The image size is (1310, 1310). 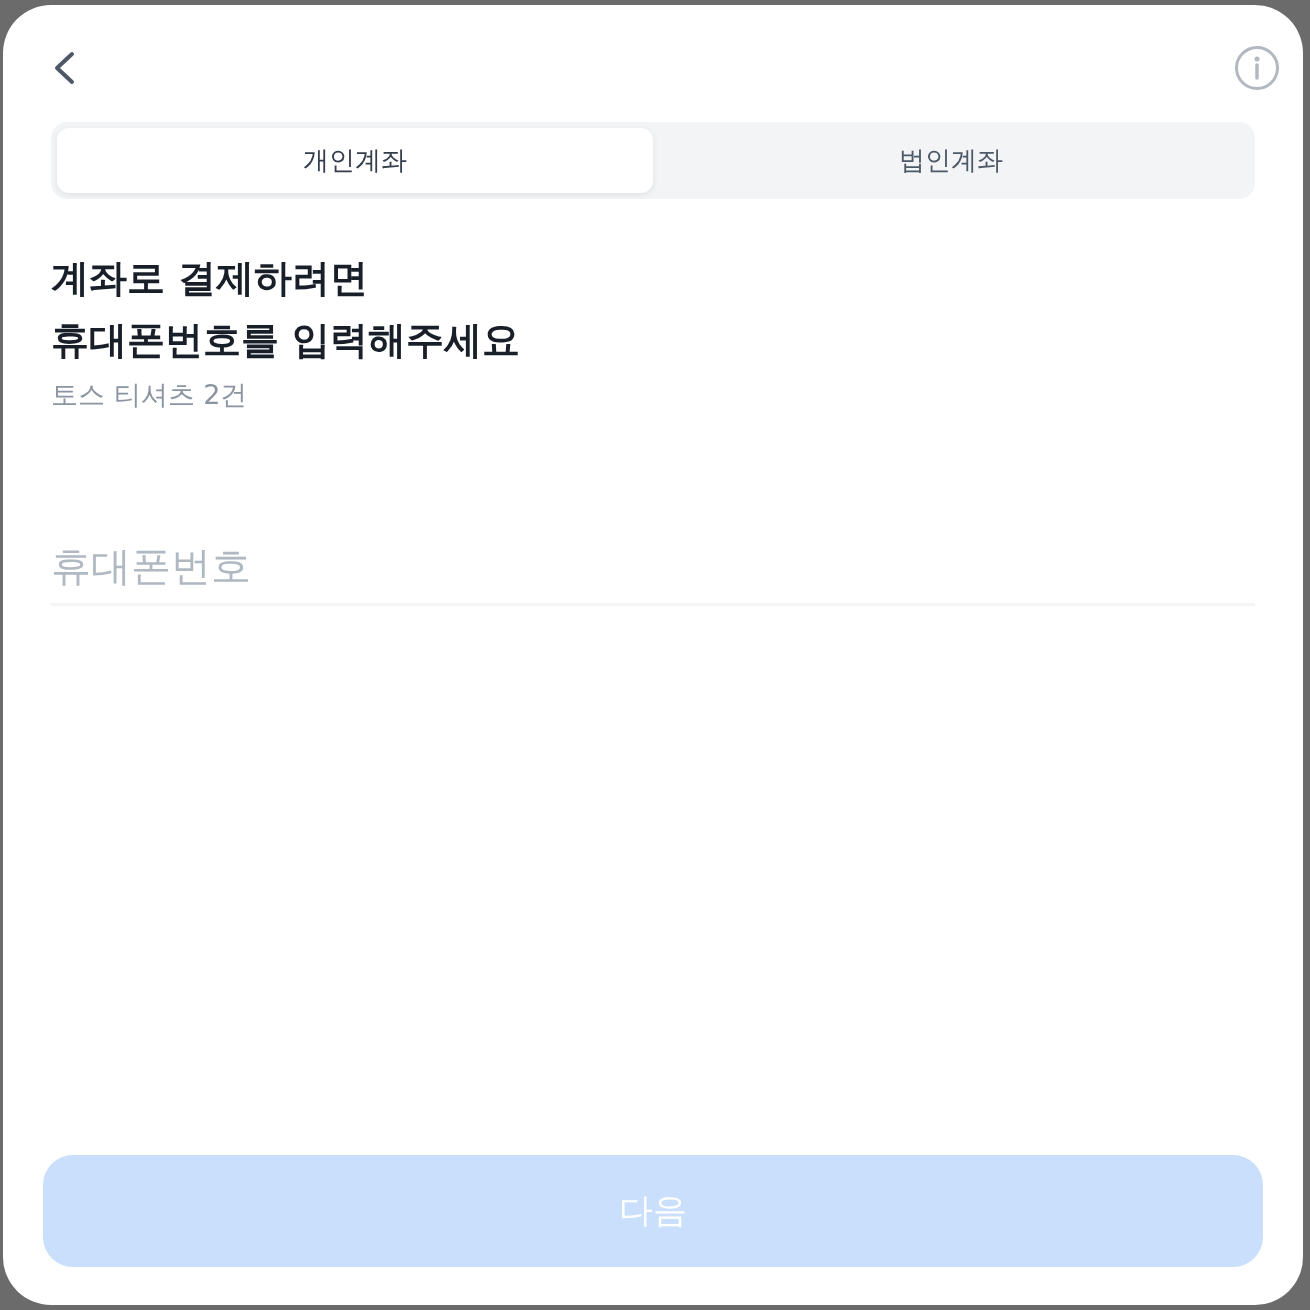 I want to click on account-tab: 법인계좌, so click(x=951, y=160).